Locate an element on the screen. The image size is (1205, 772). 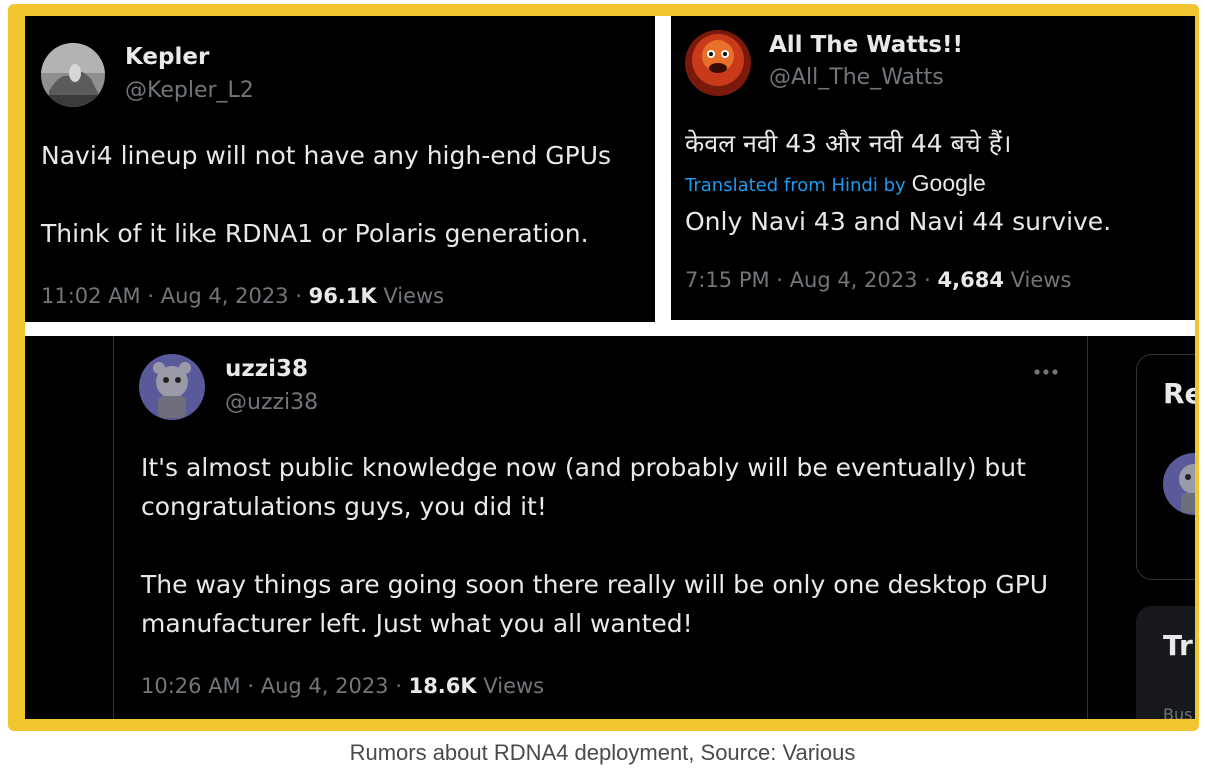
display-name: uzzi38 is located at coordinates (266, 369).